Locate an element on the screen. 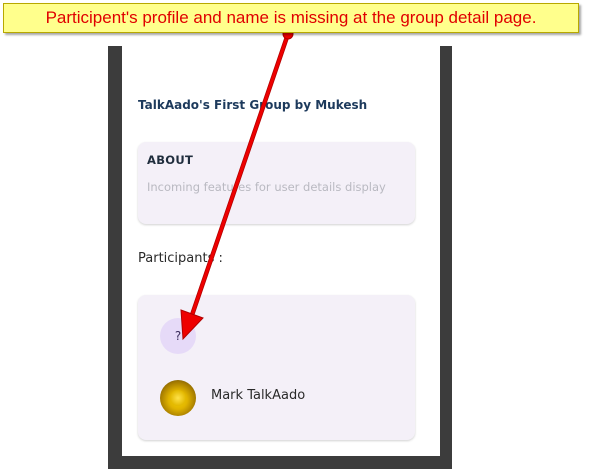 The height and width of the screenshot is (469, 589). group-title: TalkAado's First Group by Mukesh is located at coordinates (253, 105).